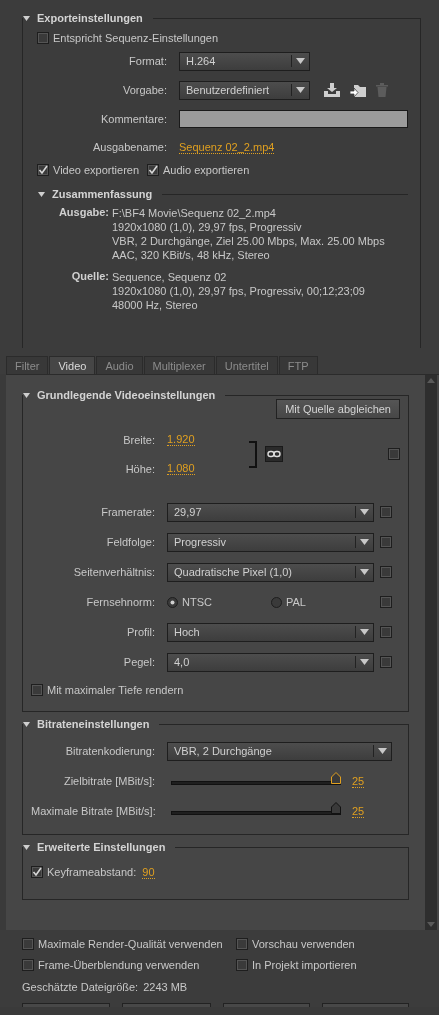  What do you see at coordinates (110, 751) in the screenshot?
I see `field-label: Bitratenkodierung:` at bounding box center [110, 751].